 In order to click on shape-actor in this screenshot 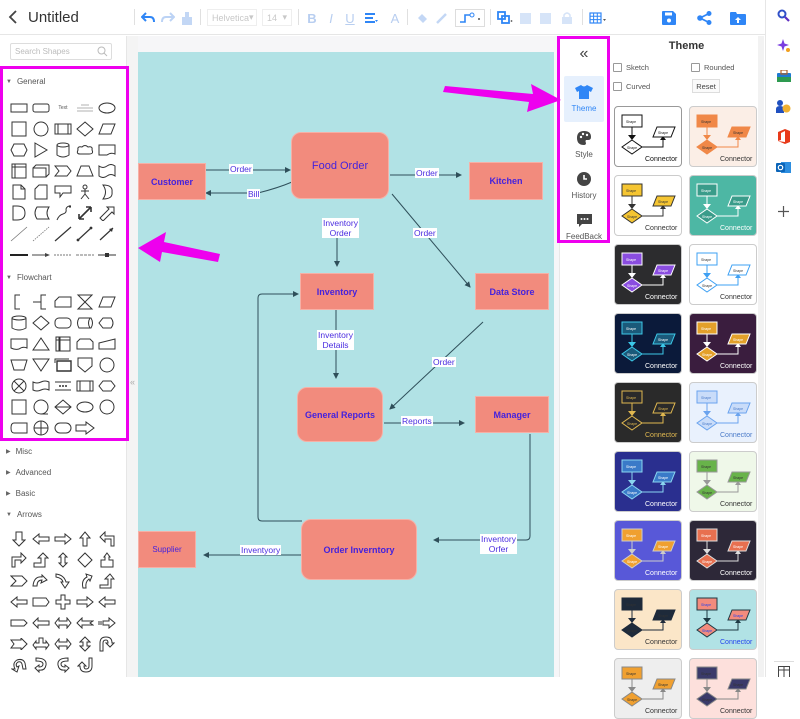, I will do `click(85, 191)`.